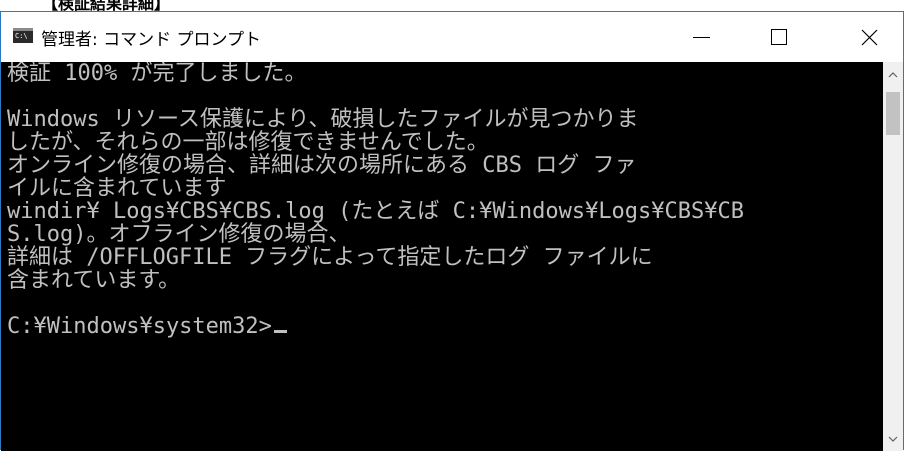 The image size is (905, 451). I want to click on chevron-up-icon, so click(893, 74).